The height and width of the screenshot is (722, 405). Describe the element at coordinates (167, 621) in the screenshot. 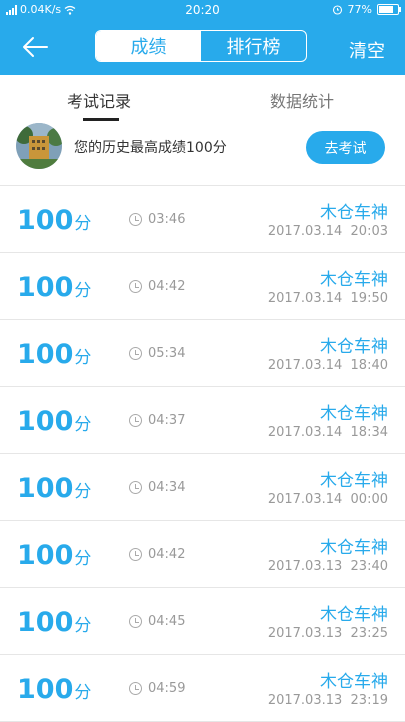

I see `duration-value: 04:45` at that location.